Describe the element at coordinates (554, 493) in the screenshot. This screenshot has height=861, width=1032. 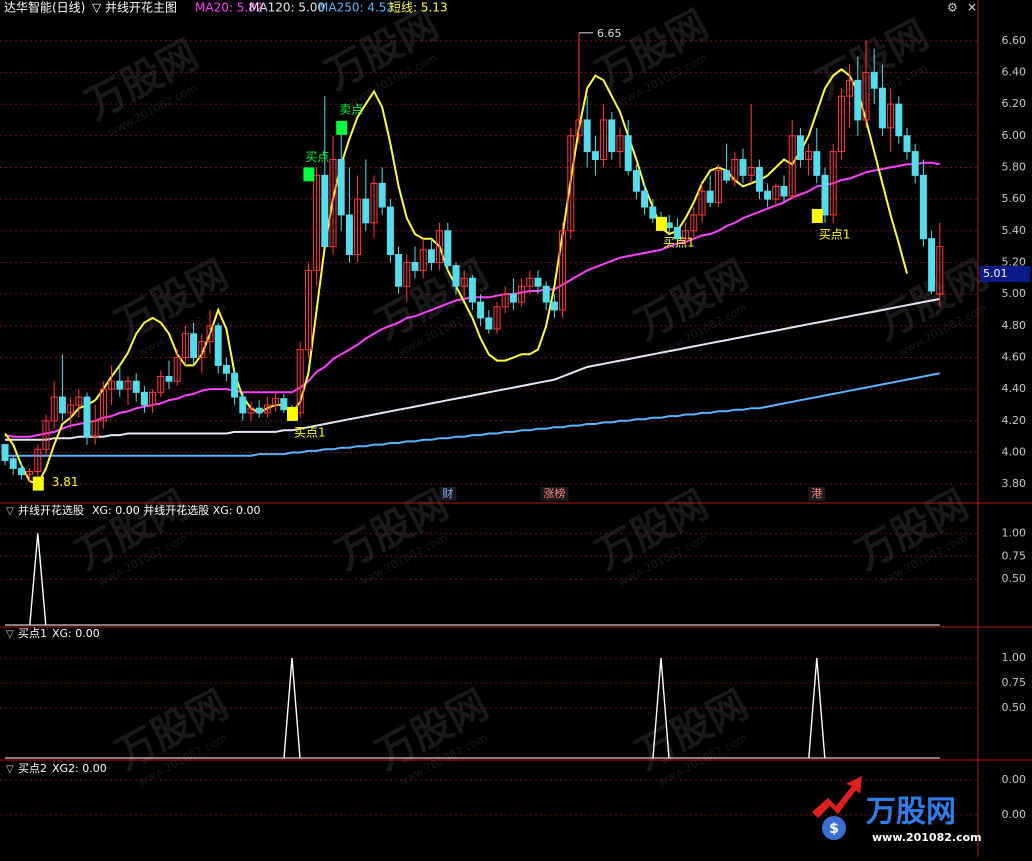
I see `event-tag-label: 涨榜` at that location.